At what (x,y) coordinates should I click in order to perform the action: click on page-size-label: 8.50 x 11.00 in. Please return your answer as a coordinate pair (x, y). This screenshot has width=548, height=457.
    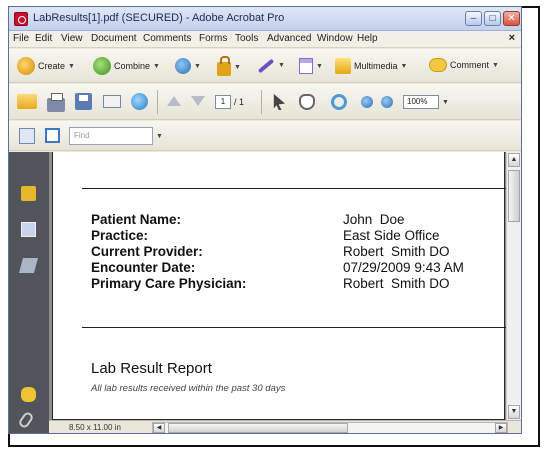
    Looking at the image, I should click on (95, 427).